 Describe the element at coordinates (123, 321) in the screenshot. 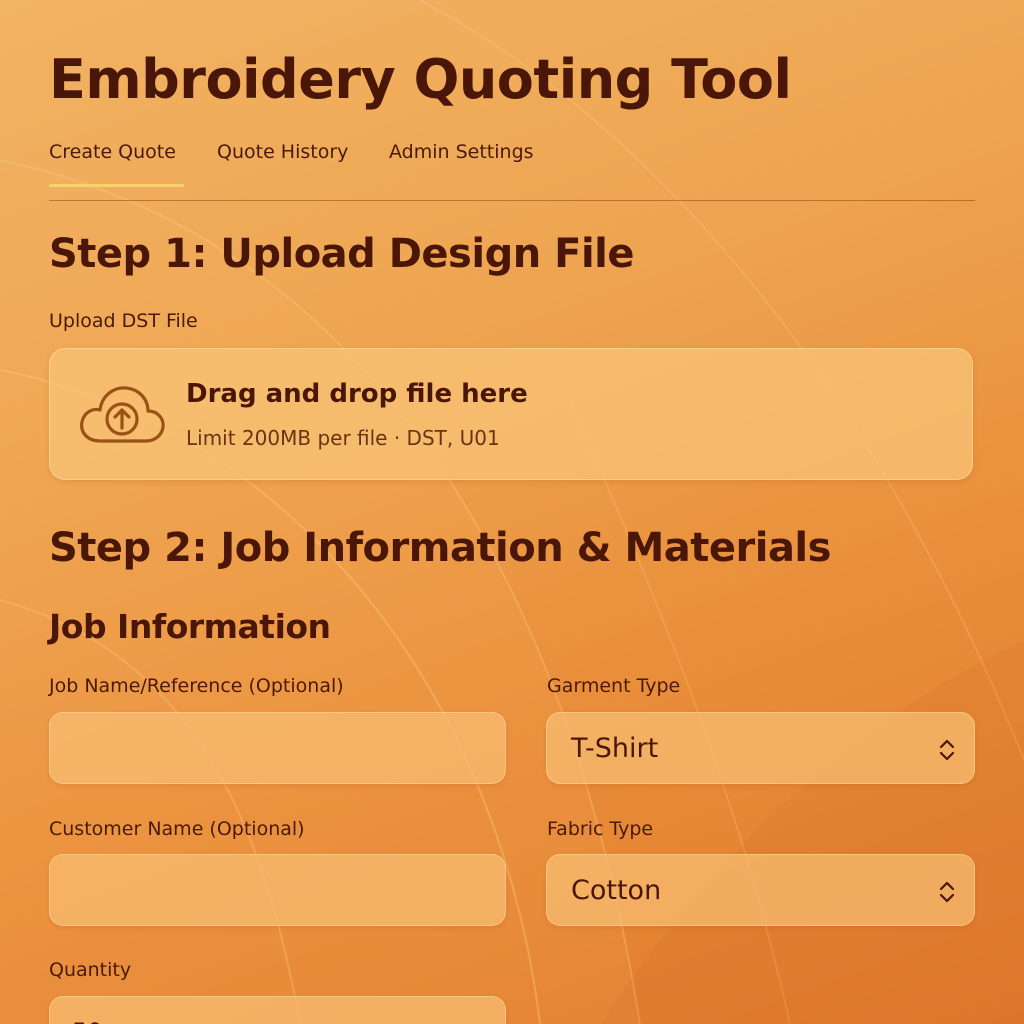

I see `upload-label: Upload DST File` at that location.